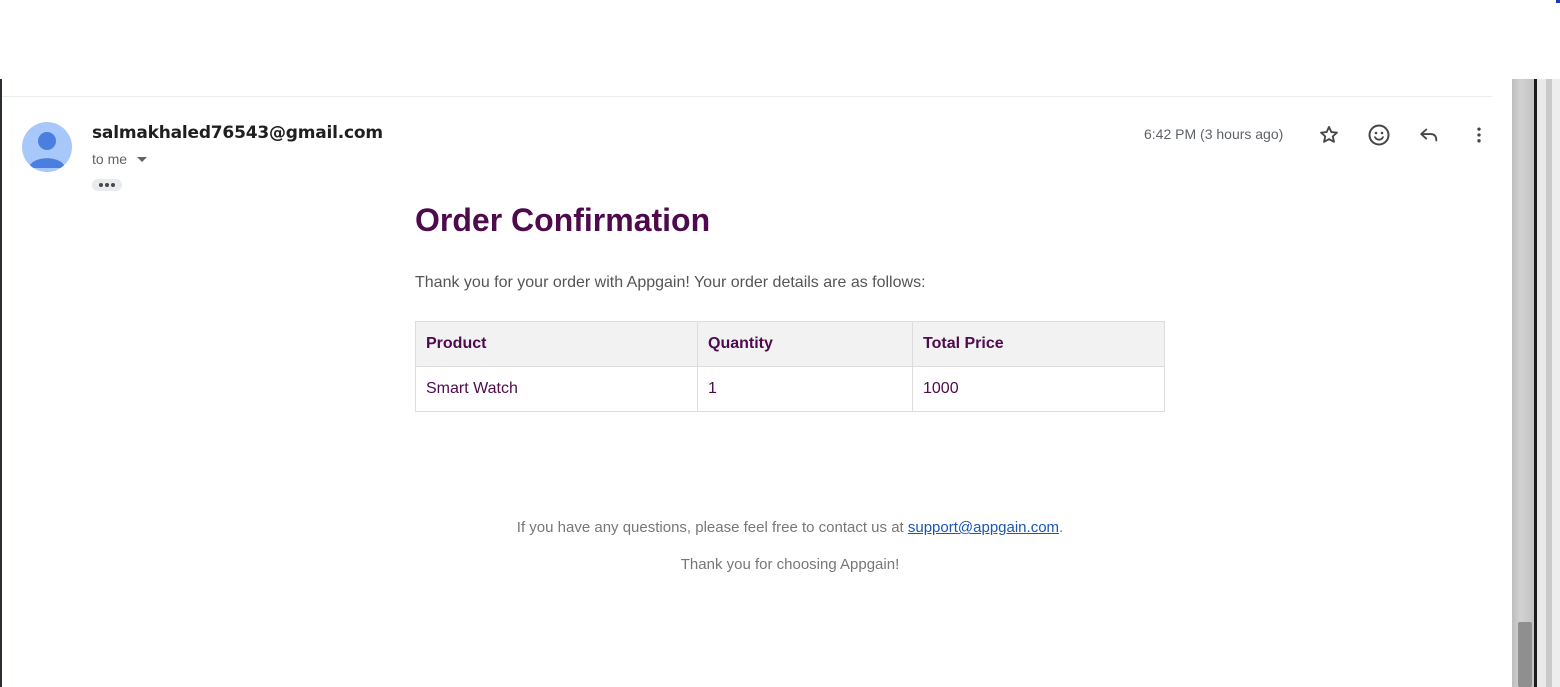 Image resolution: width=1560 pixels, height=687 pixels. What do you see at coordinates (747, 96) in the screenshot?
I see `header-divider` at bounding box center [747, 96].